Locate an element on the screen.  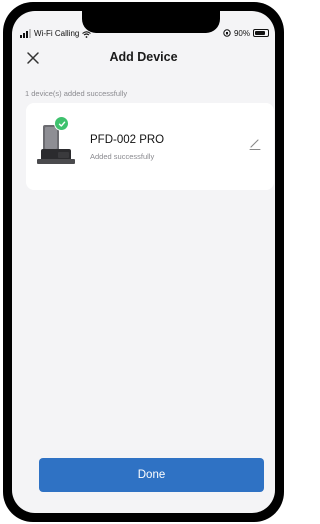
carrier-label: Wi-Fi Calling is located at coordinates (57, 33).